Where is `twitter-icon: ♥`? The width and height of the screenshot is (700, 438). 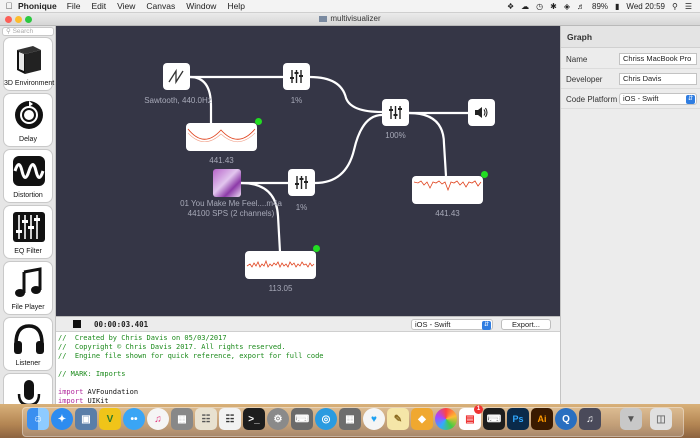 twitter-icon: ♥ is located at coordinates (374, 419).